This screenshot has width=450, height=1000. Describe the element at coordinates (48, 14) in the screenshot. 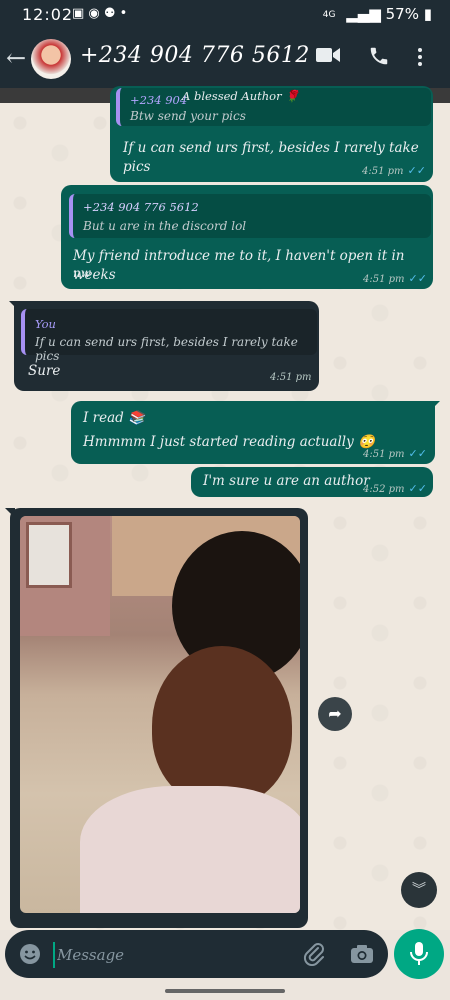

I see `status-time: 12:02` at that location.